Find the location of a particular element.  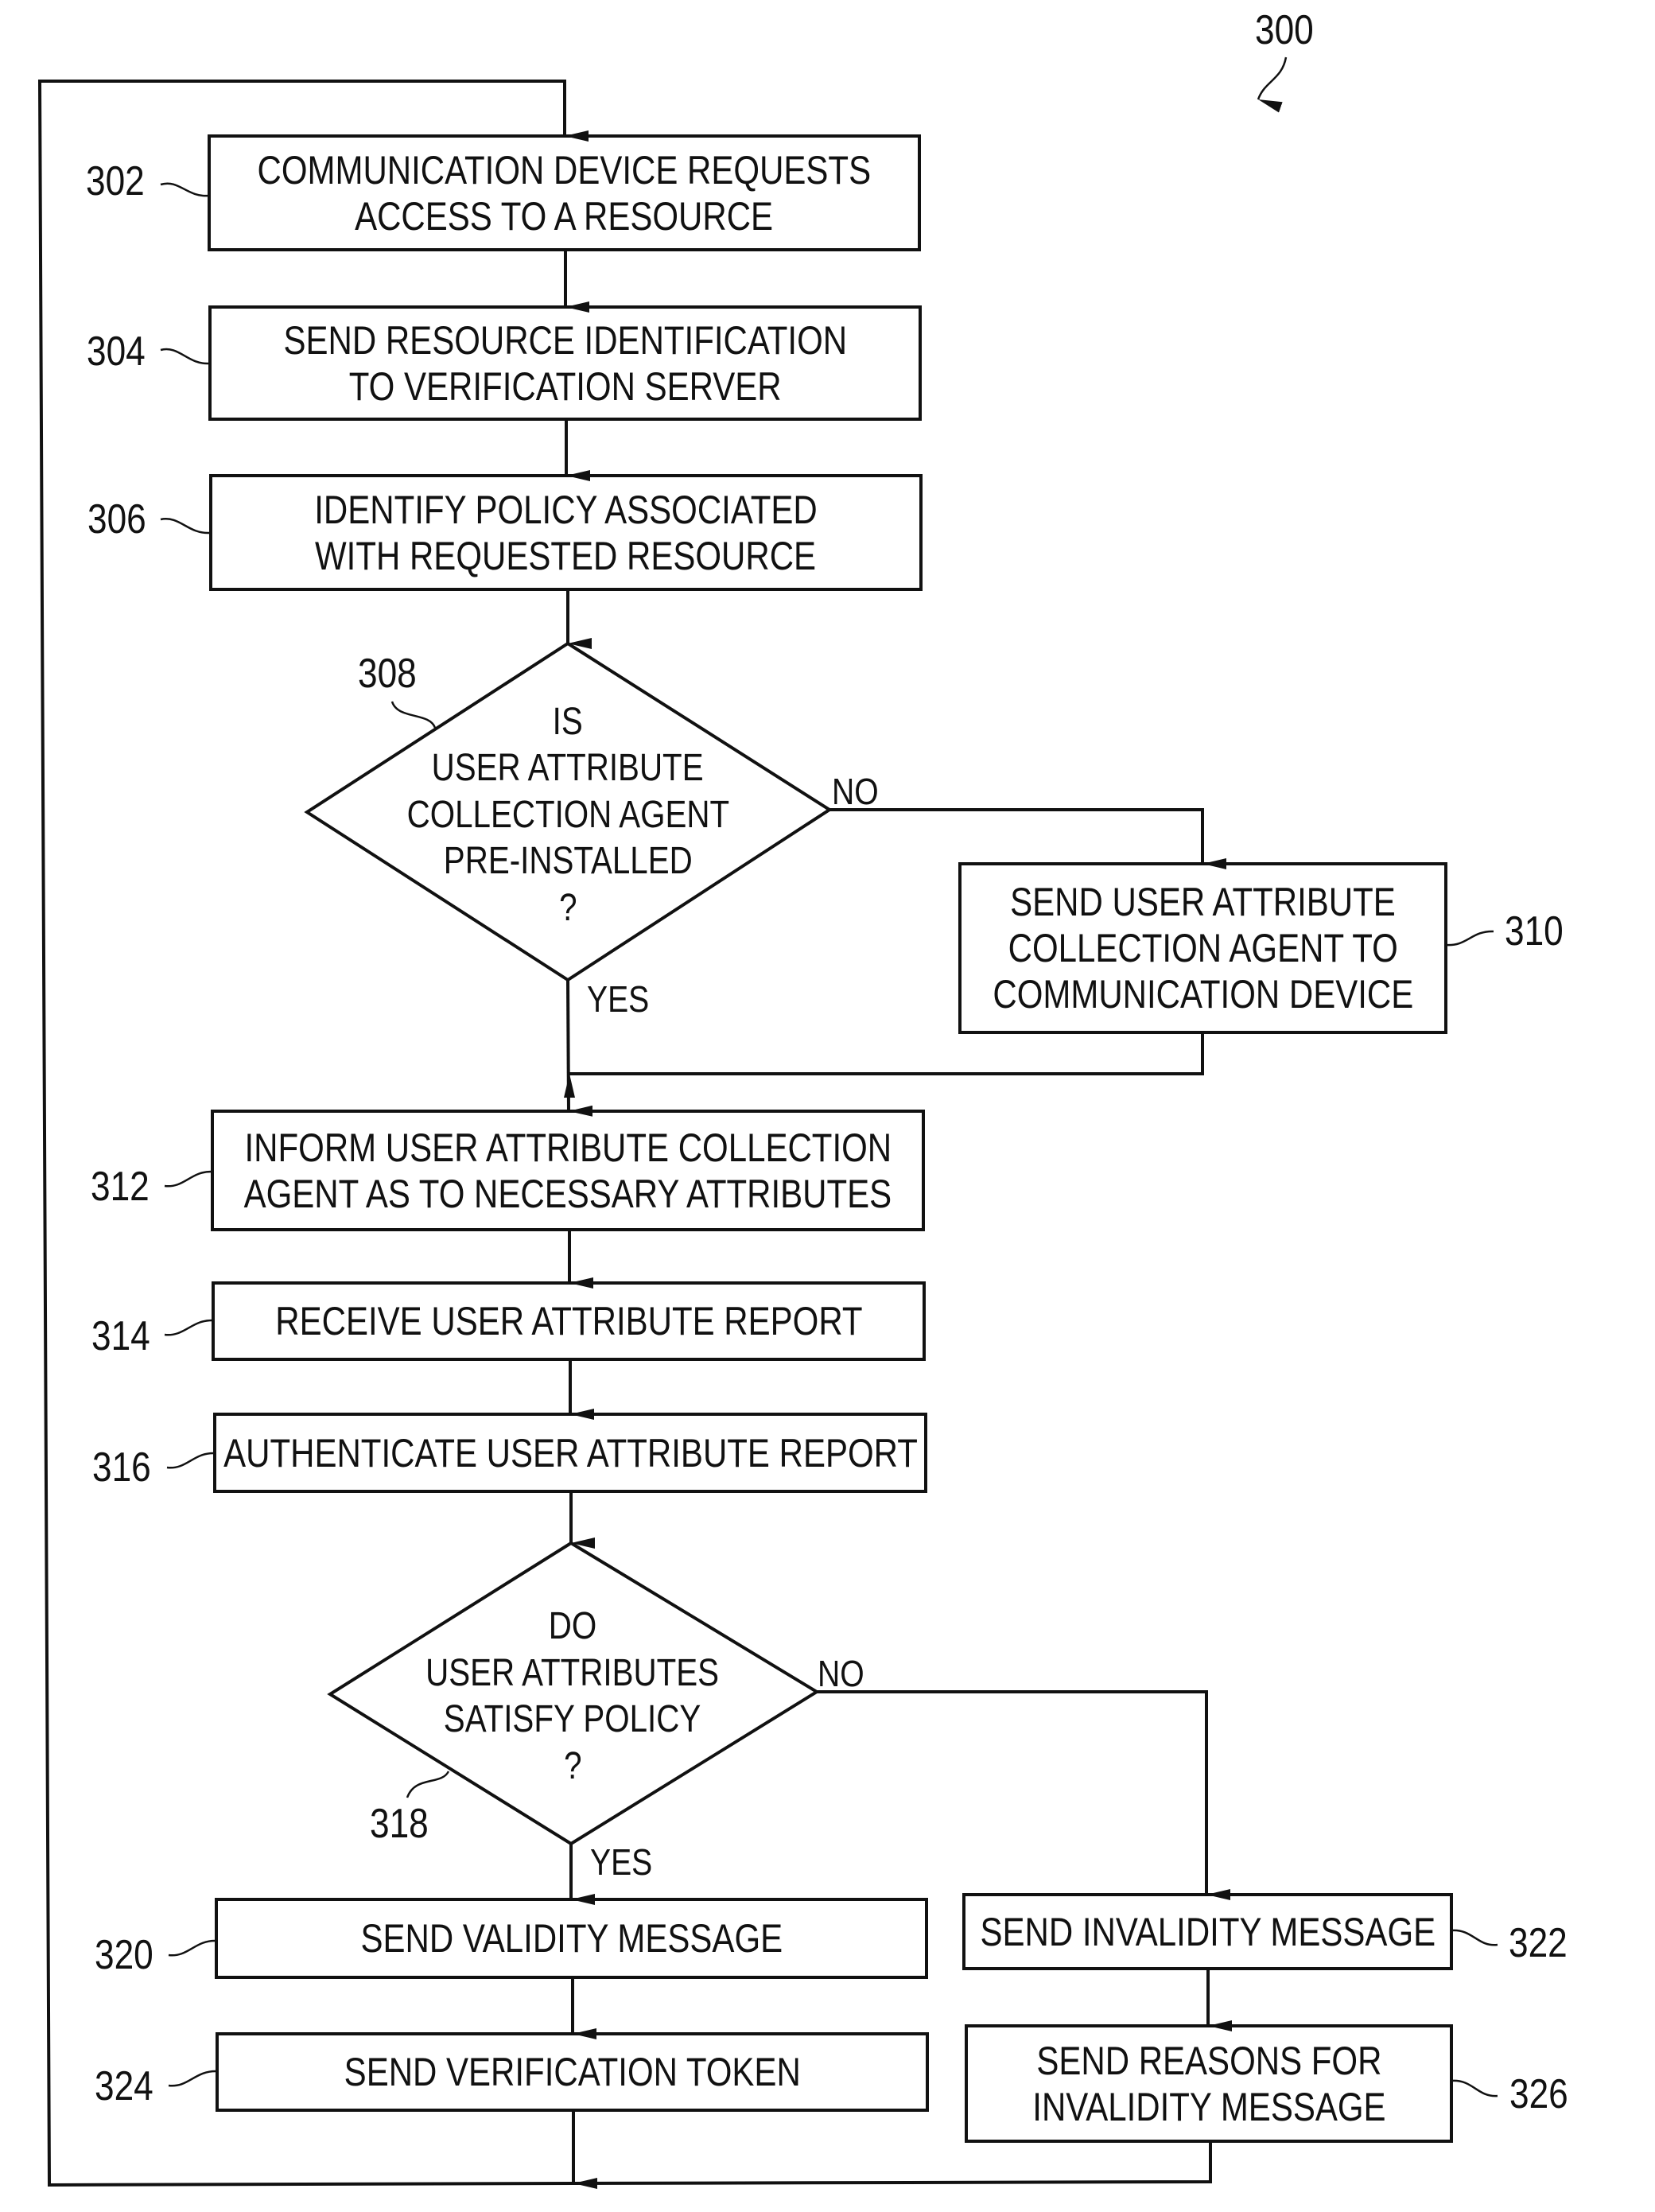

step-314-line-1: RECEIVE USER ATTRIBUTE REPORT is located at coordinates (568, 1321).